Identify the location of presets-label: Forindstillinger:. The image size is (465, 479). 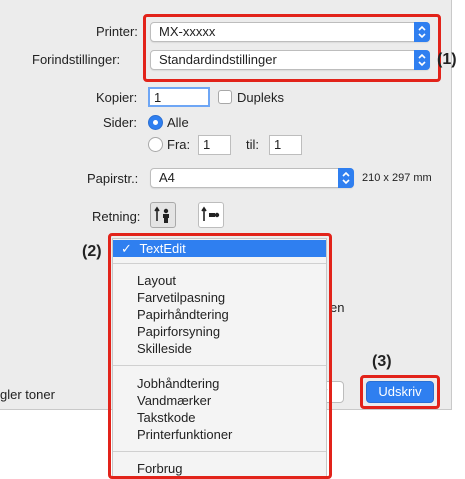
(76, 59).